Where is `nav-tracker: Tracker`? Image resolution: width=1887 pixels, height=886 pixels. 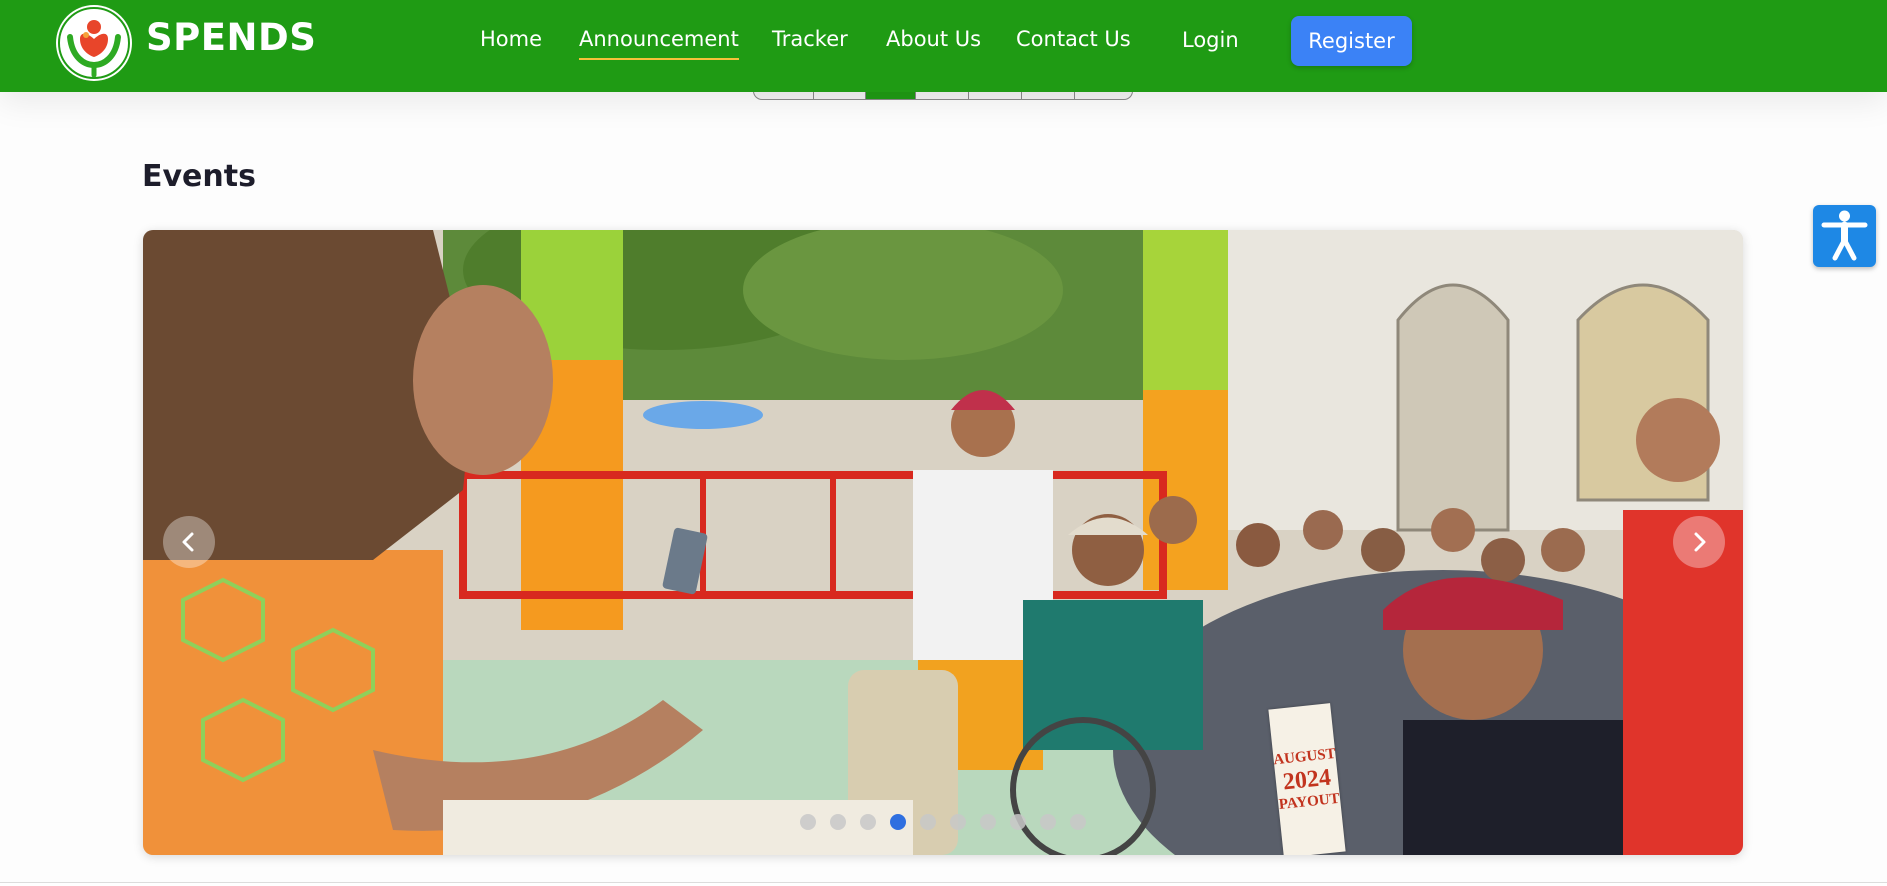
nav-tracker: Tracker is located at coordinates (810, 39).